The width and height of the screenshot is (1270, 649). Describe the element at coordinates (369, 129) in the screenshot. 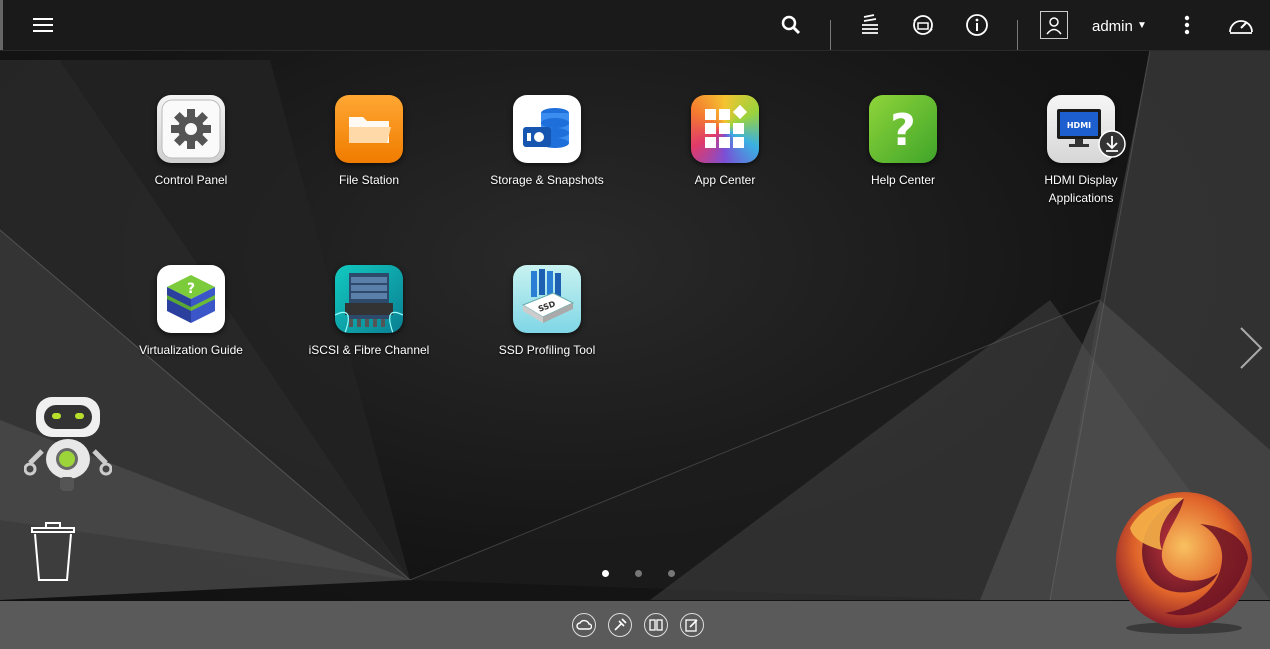

I see `folder-icon` at that location.